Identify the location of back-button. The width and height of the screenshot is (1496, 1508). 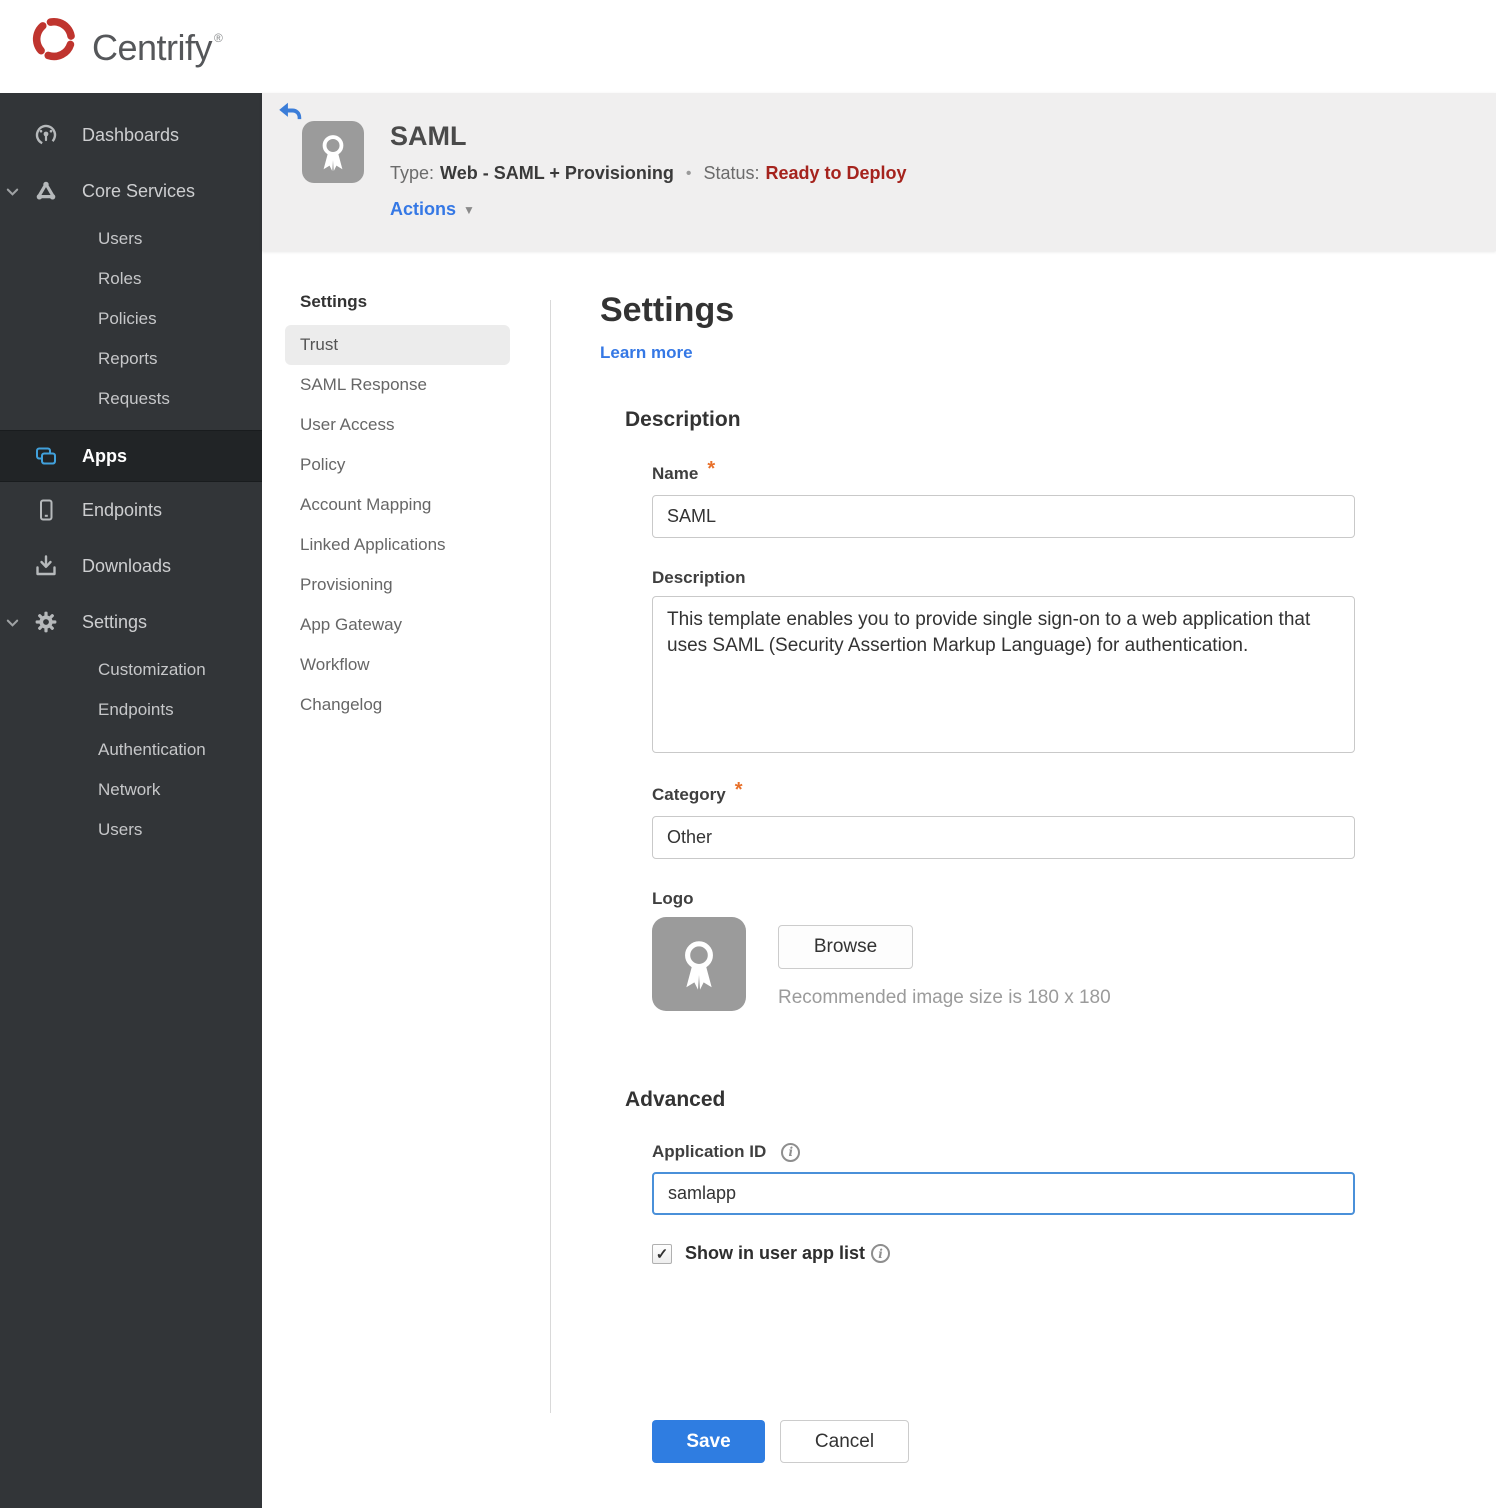
(289, 112).